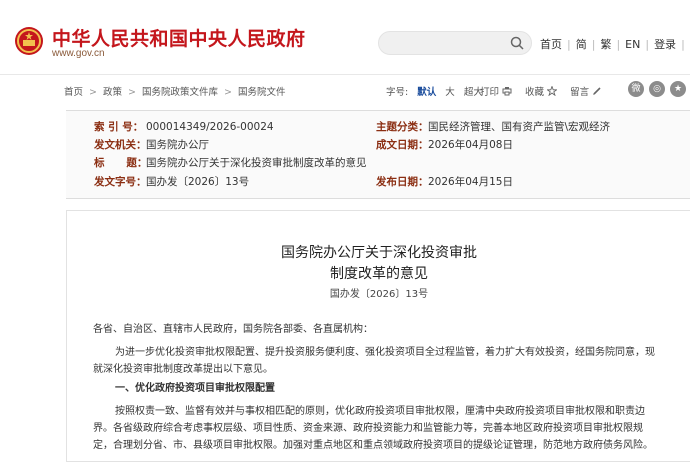 Image resolution: width=690 pixels, height=462 pixels. What do you see at coordinates (376, 329) in the screenshot?
I see `salutation: 各省、自治区、直辖市人民政府，国务院各部委、各直属机构：` at bounding box center [376, 329].